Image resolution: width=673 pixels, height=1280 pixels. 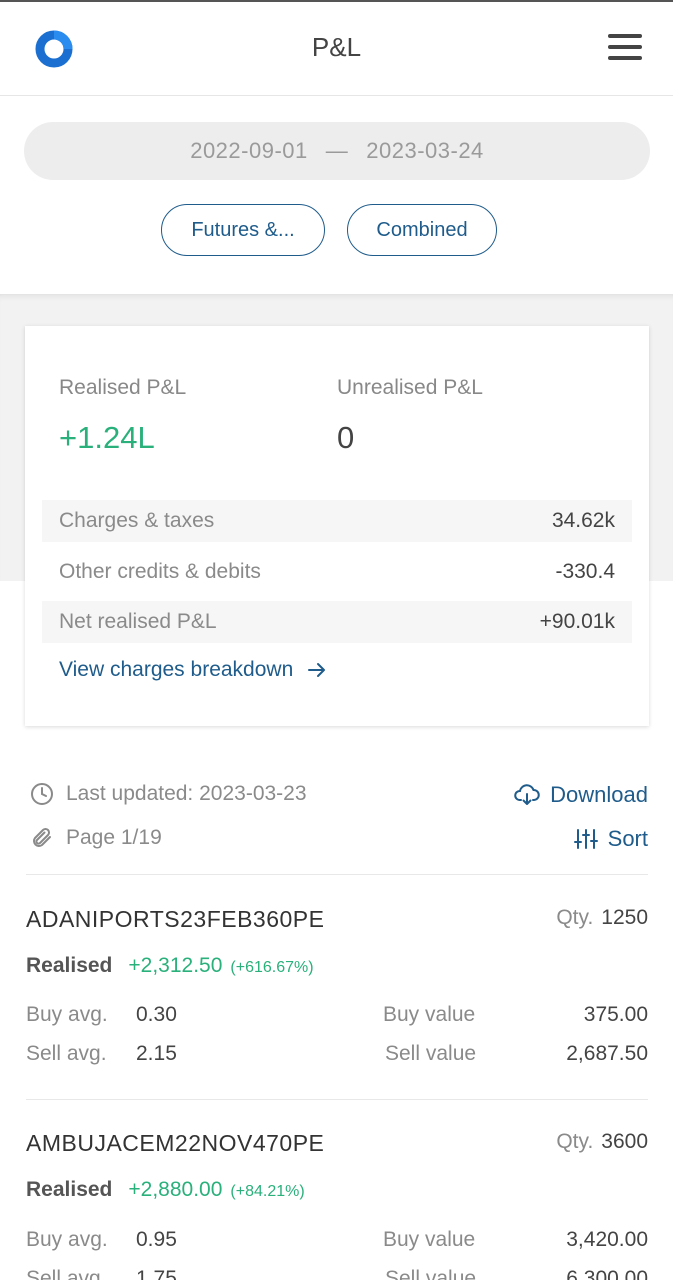 What do you see at coordinates (337, 521) in the screenshot?
I see `charges-row: Charges & taxes 34.62k` at bounding box center [337, 521].